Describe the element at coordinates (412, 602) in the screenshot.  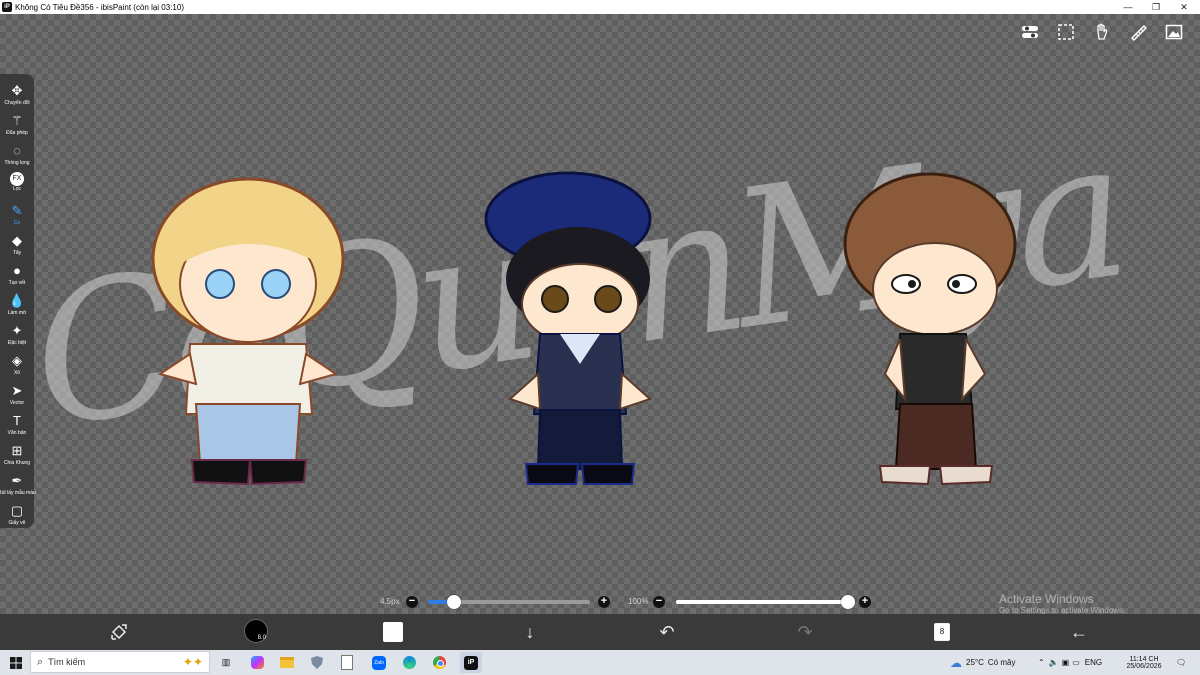
I see `brush-size-decrease-button: −` at that location.